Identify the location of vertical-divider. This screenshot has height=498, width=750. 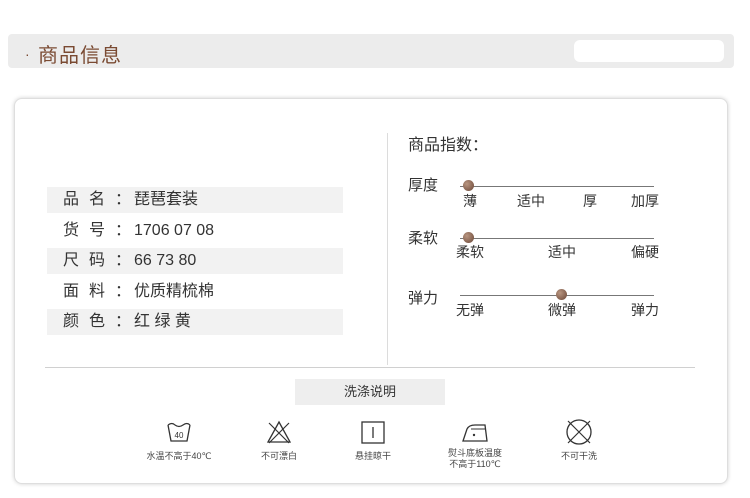
(387, 249).